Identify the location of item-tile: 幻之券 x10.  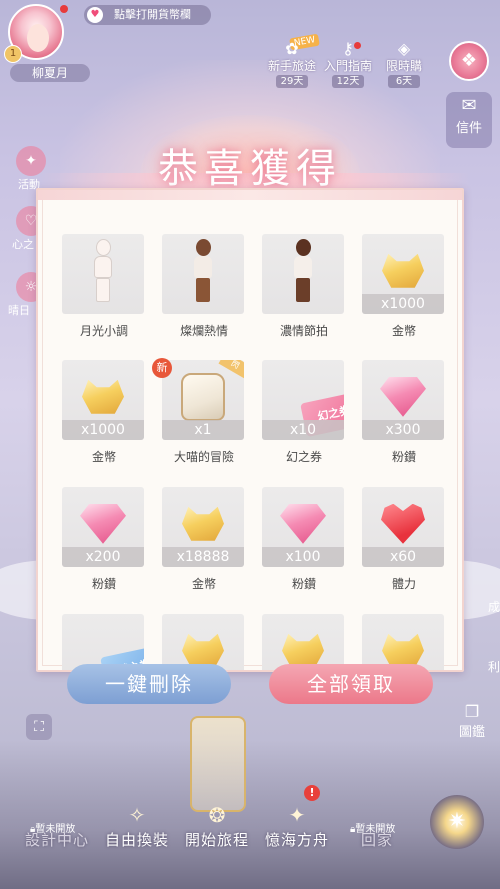
(303, 400).